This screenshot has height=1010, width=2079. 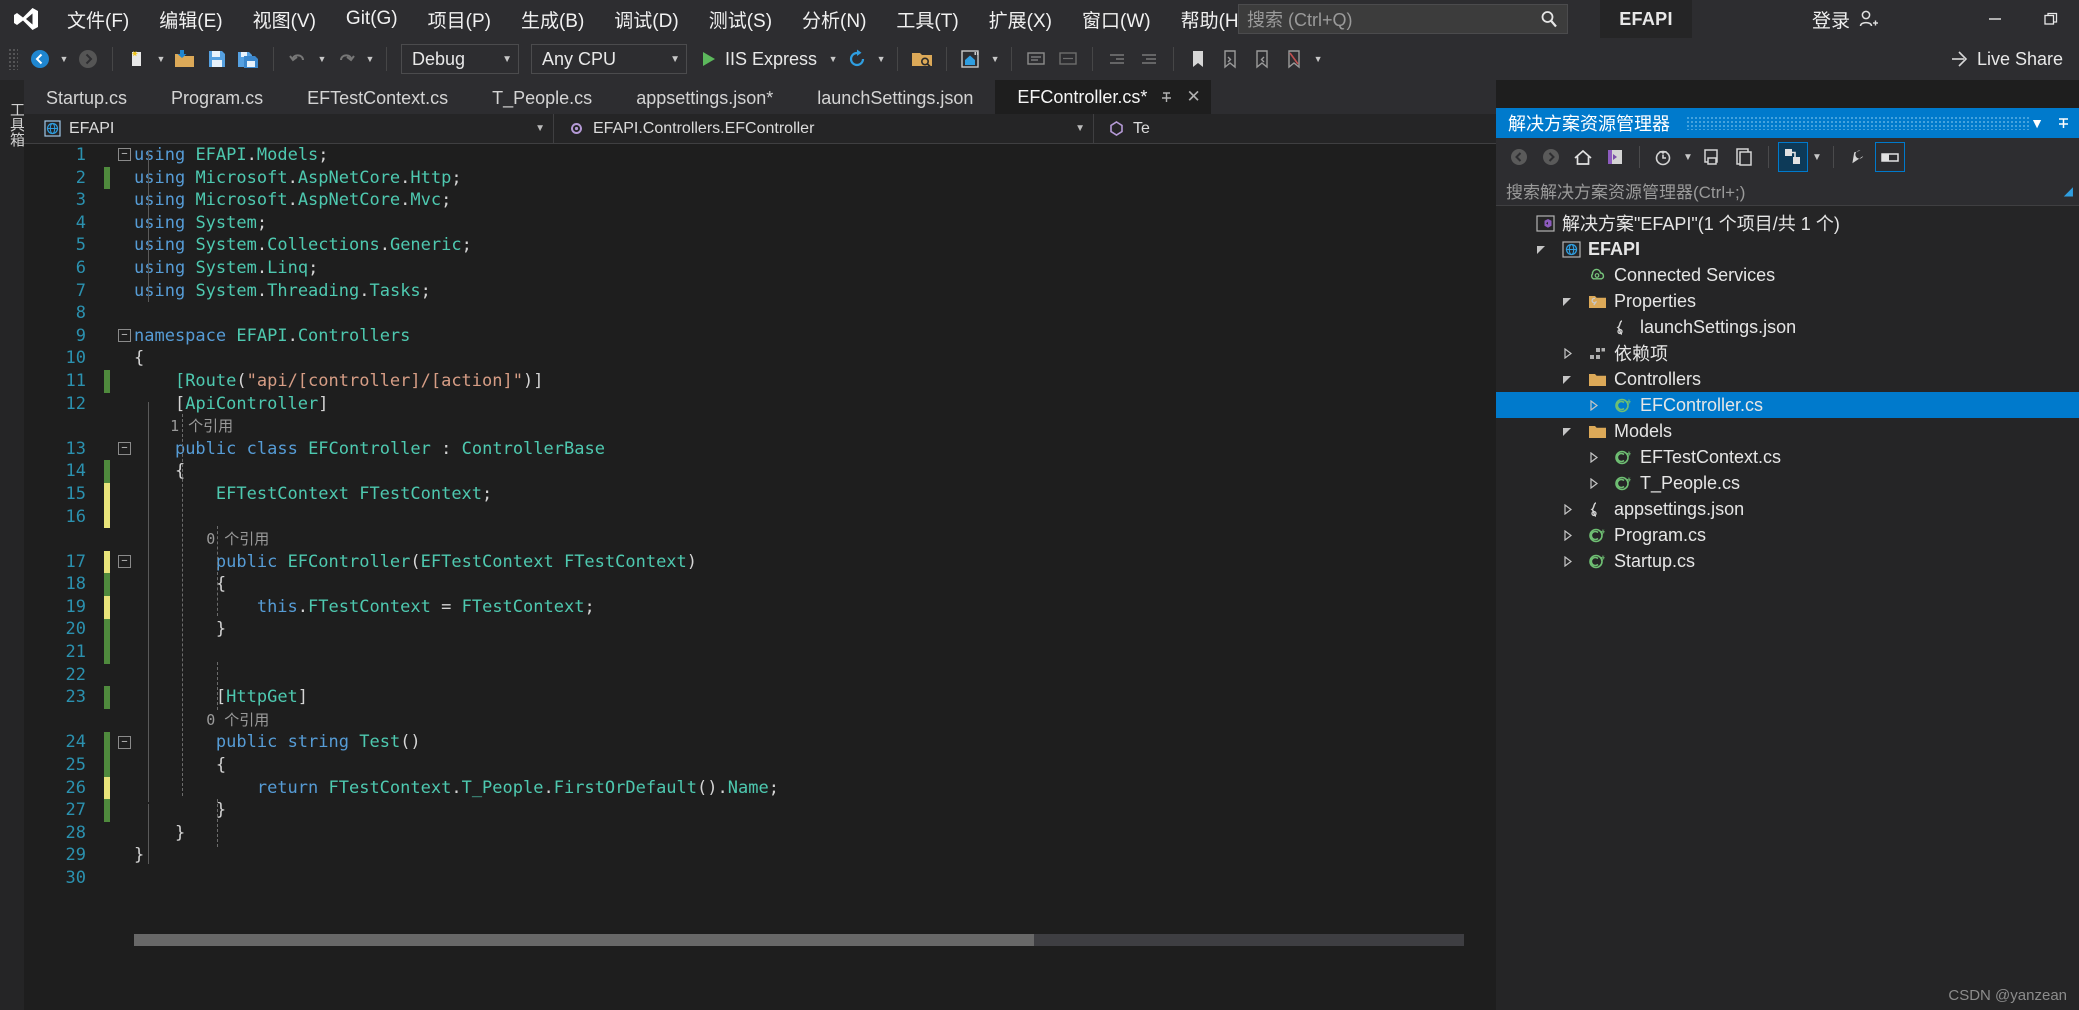 What do you see at coordinates (542, 98) in the screenshot?
I see `tab-t-people-cs: T_People.cs` at bounding box center [542, 98].